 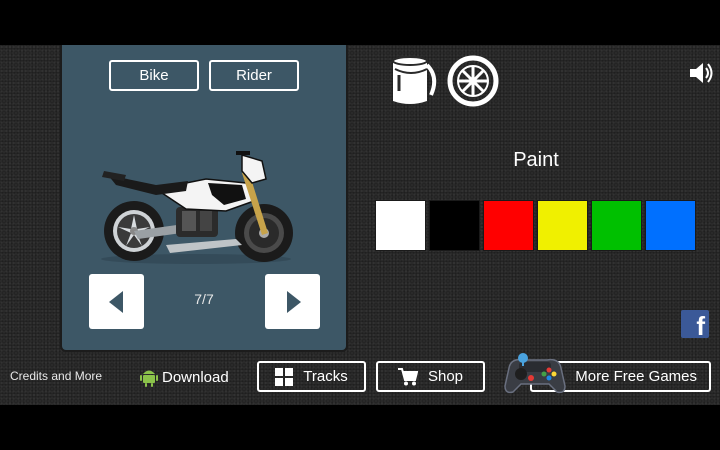 I want to click on bike-tab-button: Bike, so click(x=154, y=75).